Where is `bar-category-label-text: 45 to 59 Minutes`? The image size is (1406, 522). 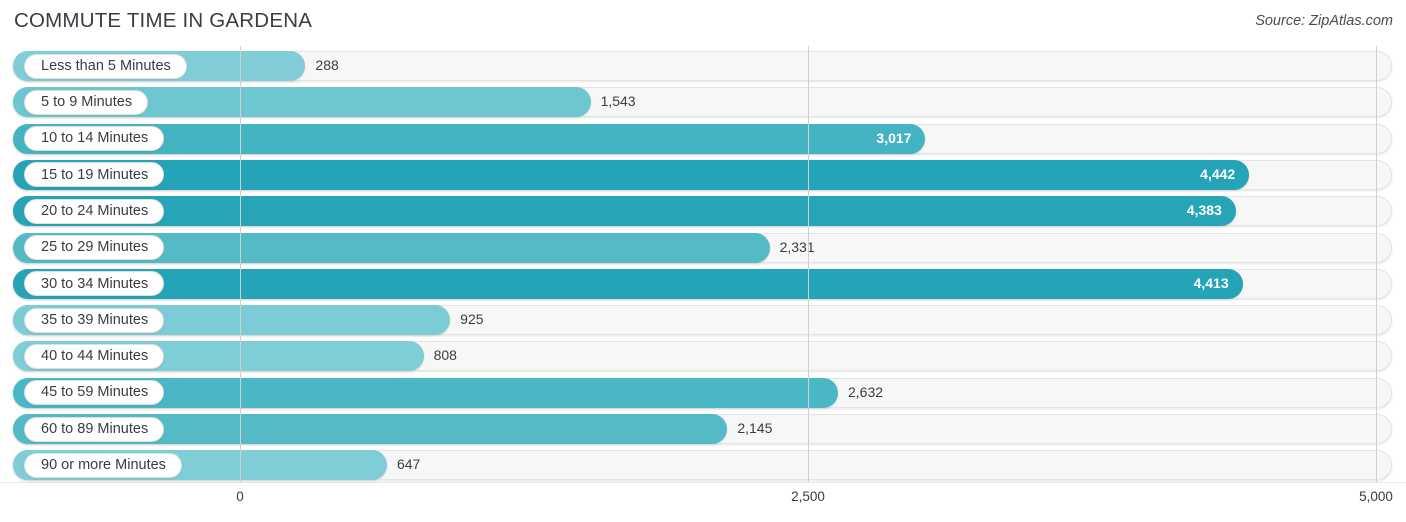
bar-category-label-text: 45 to 59 Minutes is located at coordinates (95, 392).